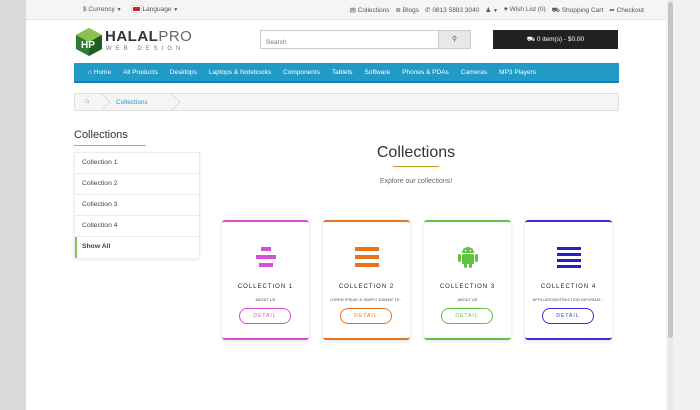  What do you see at coordinates (505, 9) in the screenshot?
I see `heart-icon: ♥` at bounding box center [505, 9].